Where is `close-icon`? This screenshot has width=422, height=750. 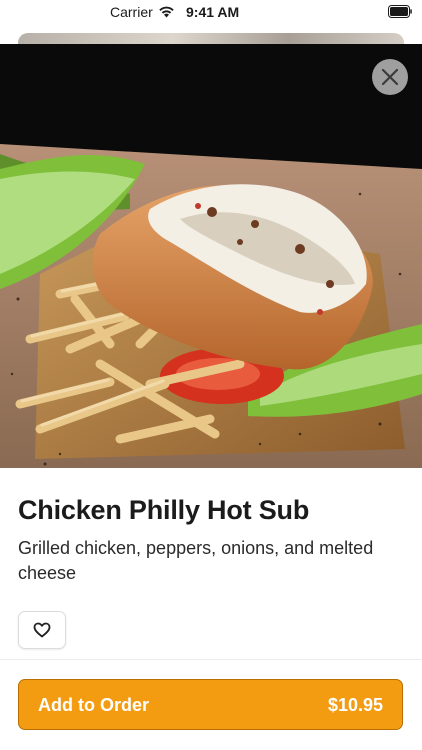
close-icon is located at coordinates (390, 77).